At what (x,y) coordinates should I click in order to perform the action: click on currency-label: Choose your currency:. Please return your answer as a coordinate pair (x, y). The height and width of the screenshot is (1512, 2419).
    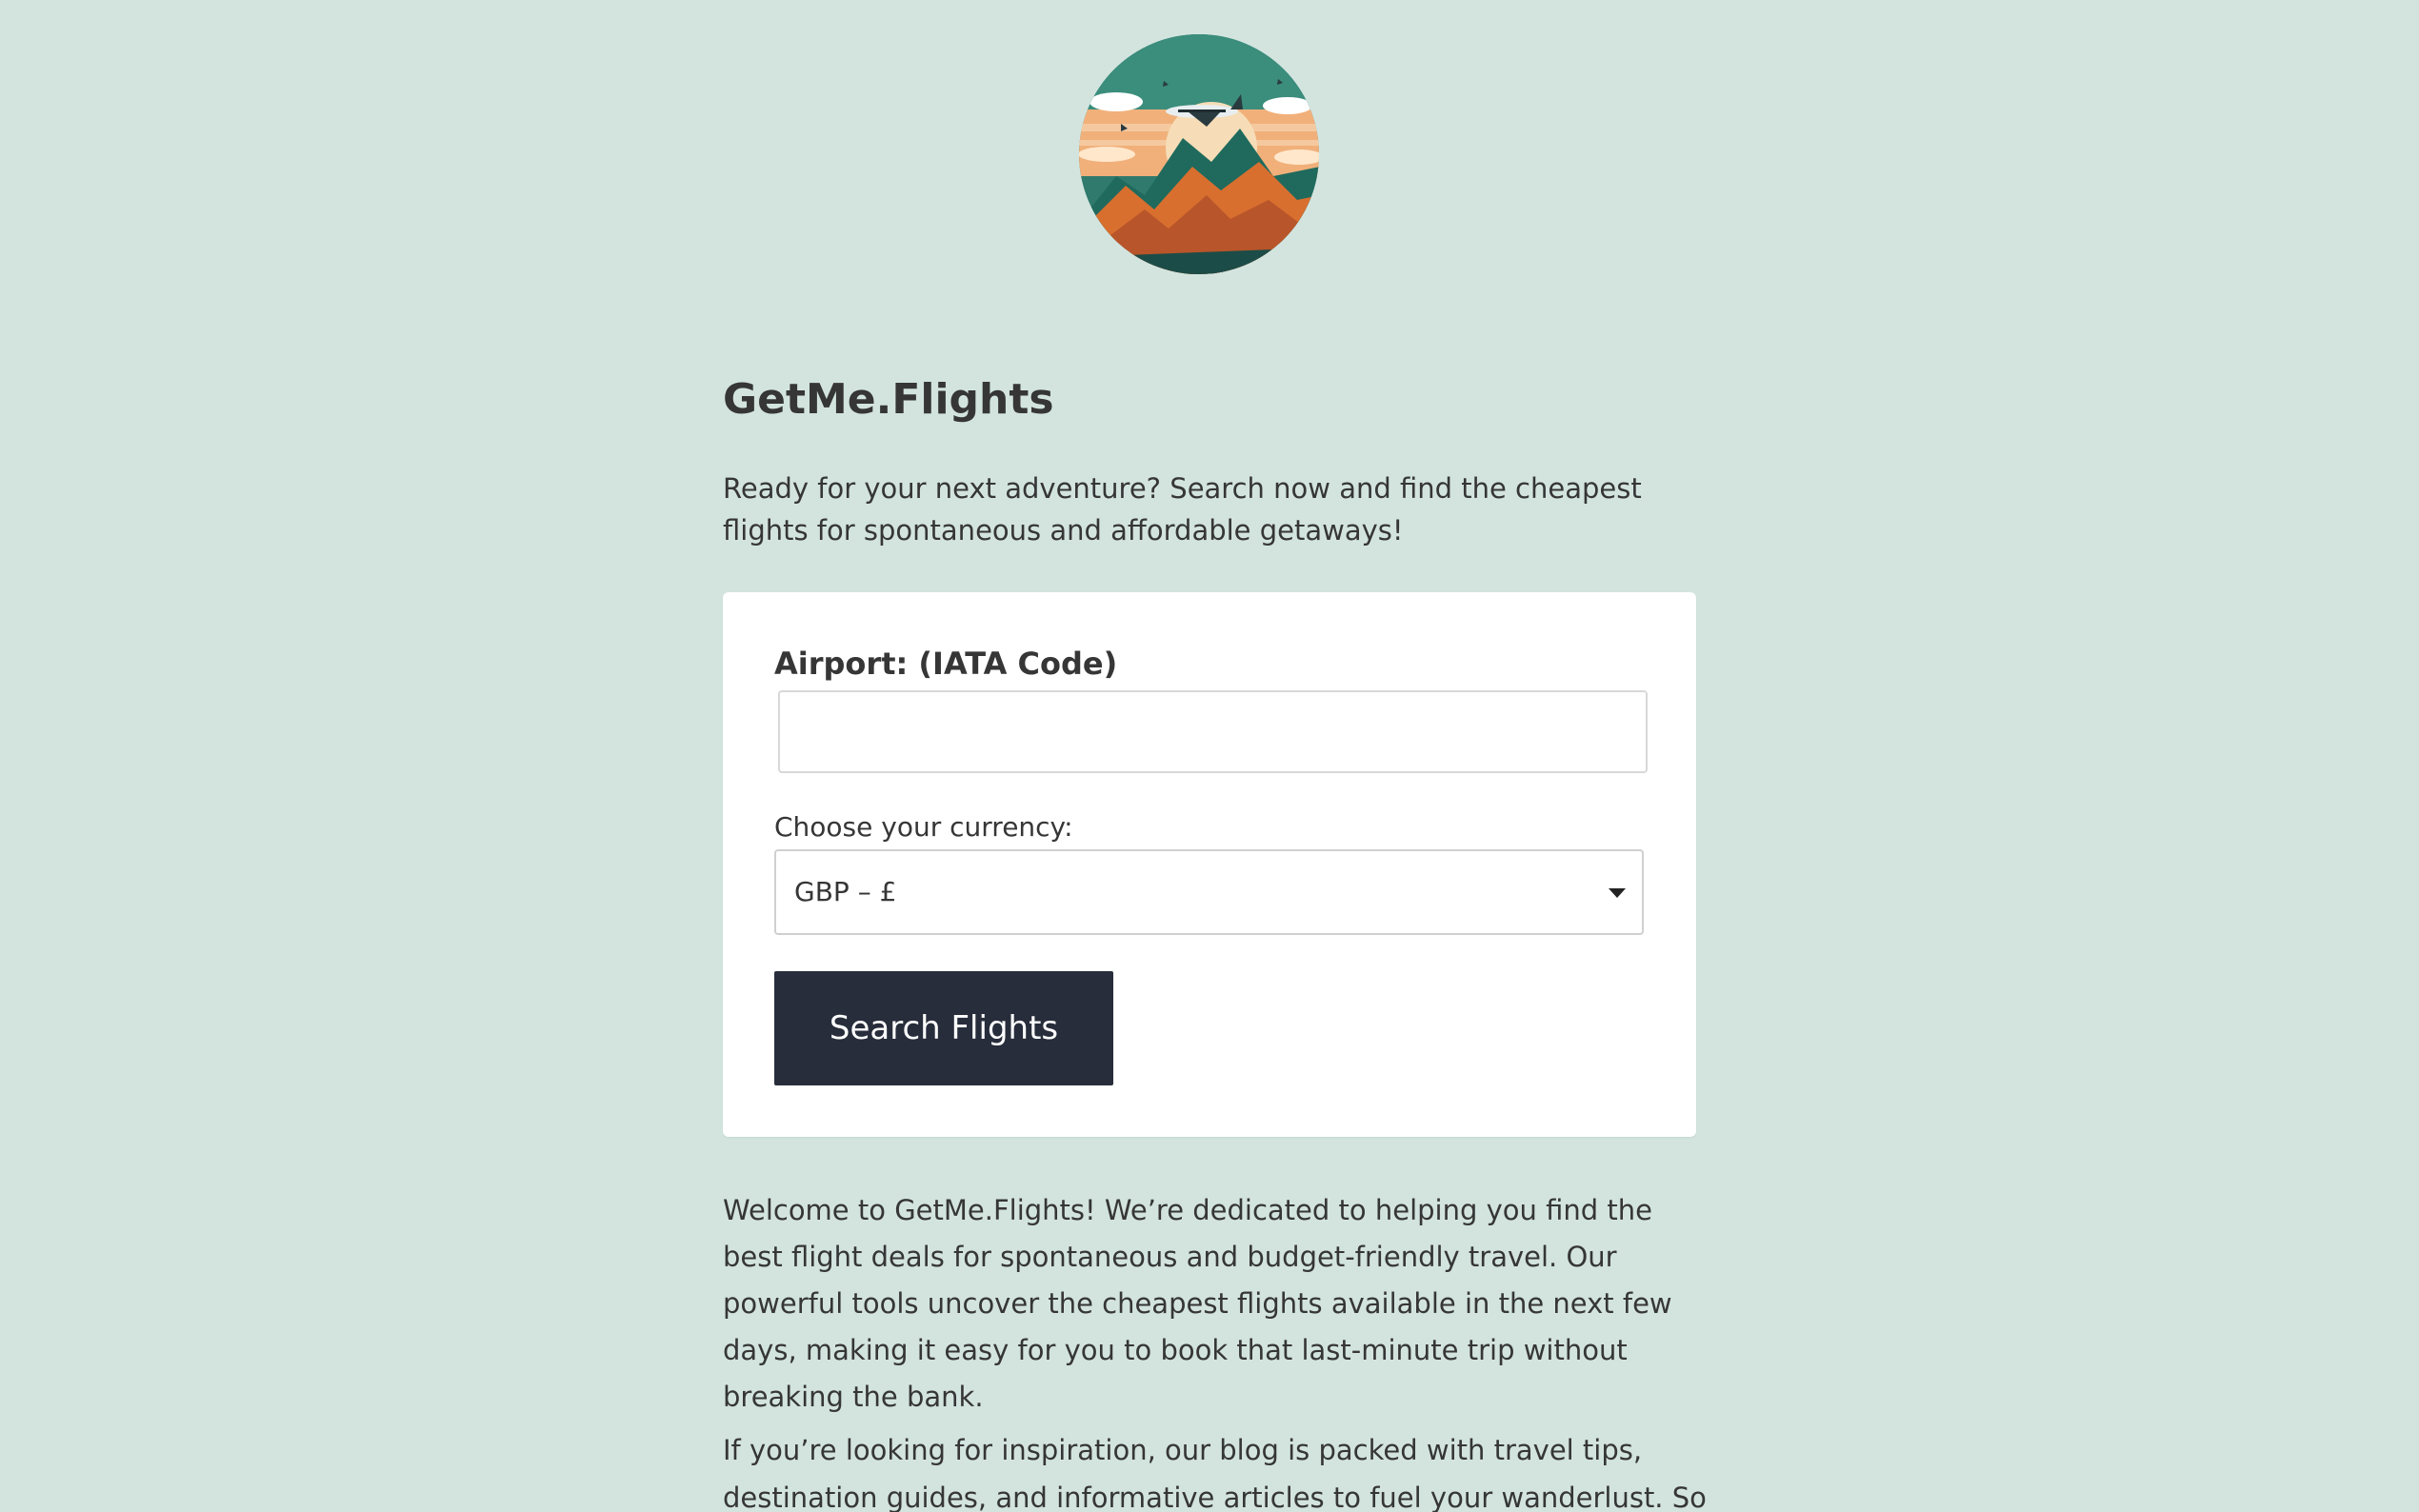
    Looking at the image, I should click on (923, 827).